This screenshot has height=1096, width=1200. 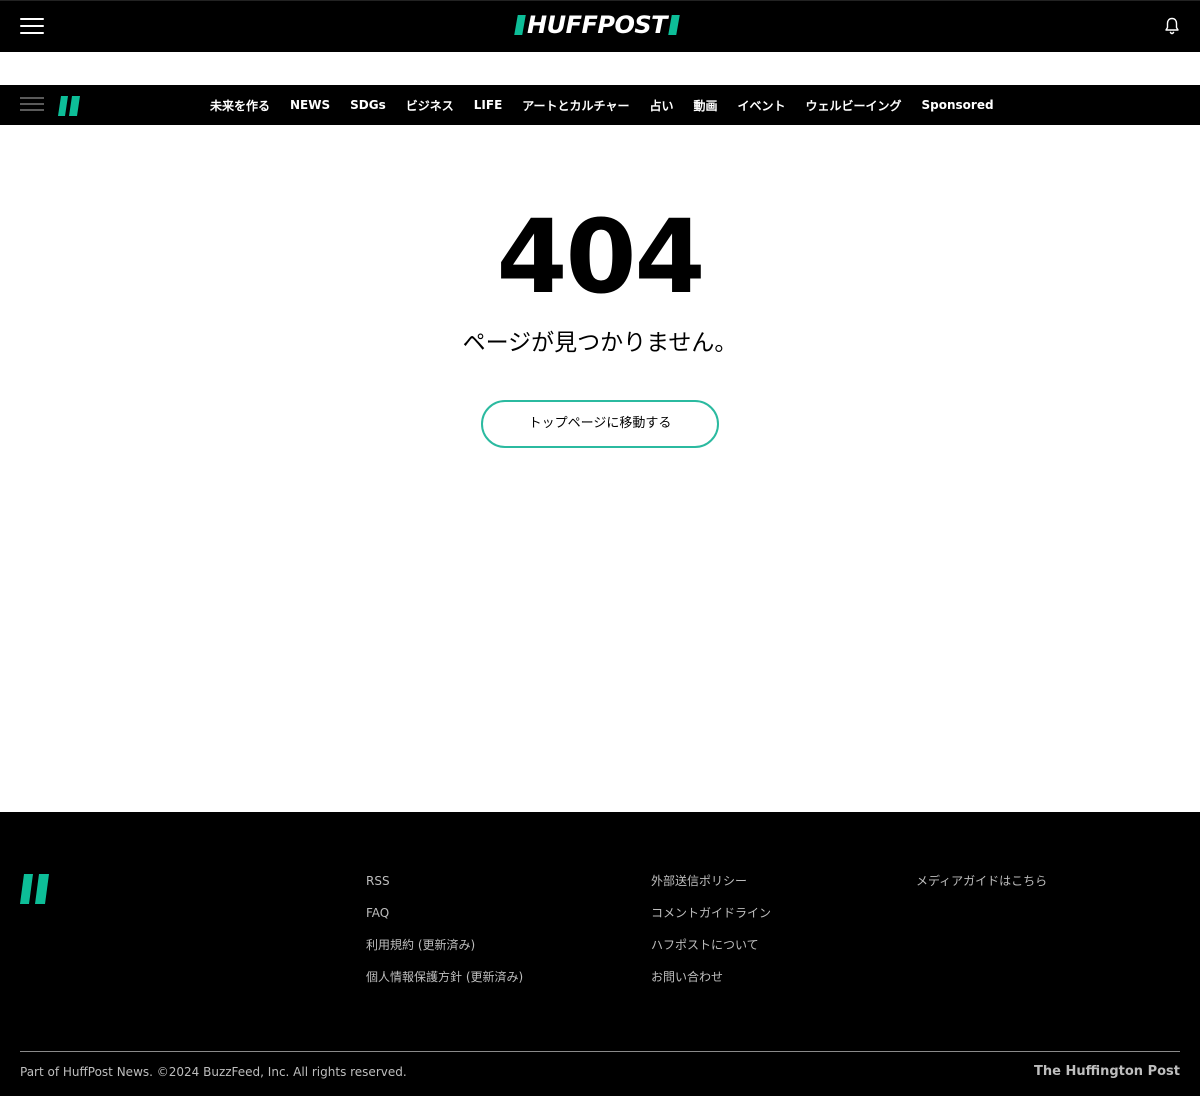 I want to click on footer-links-col2: 外部送信ポリシー コメントガイドライン ハフポストについて お問い合わせ, so click(x=711, y=936).